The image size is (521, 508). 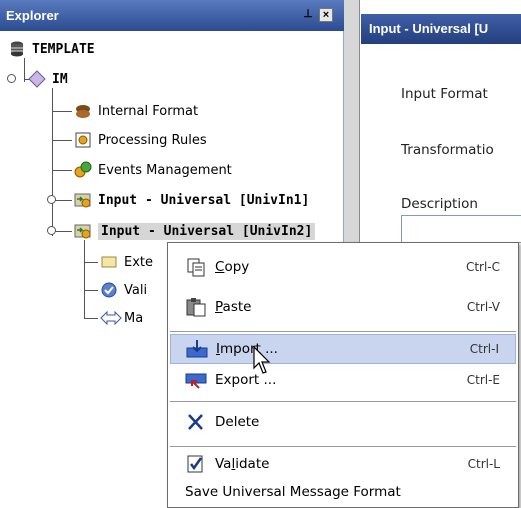 What do you see at coordinates (37, 79) in the screenshot?
I see `diamond-icon` at bounding box center [37, 79].